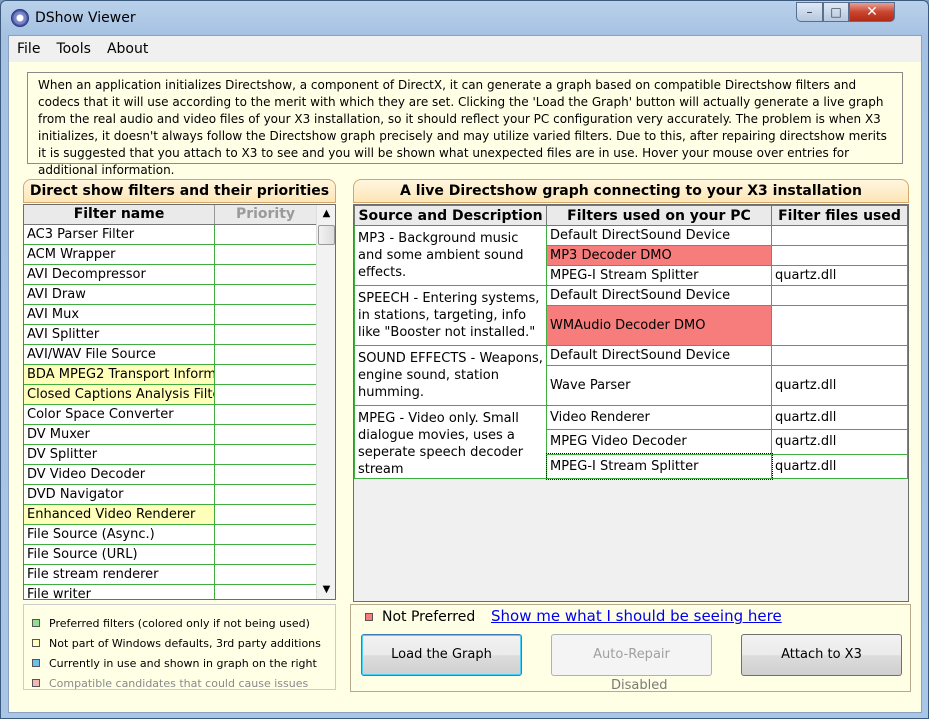  Describe the element at coordinates (464, 18) in the screenshot. I see `title-bar: DShow Viewer – □ ✕` at that location.